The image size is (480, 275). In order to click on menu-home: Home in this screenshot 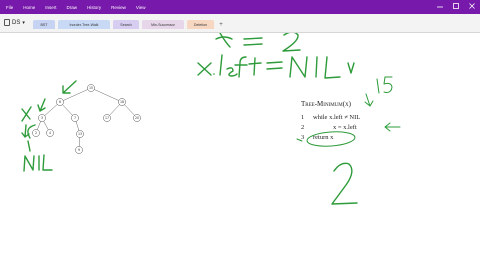, I will do `click(29, 7)`.